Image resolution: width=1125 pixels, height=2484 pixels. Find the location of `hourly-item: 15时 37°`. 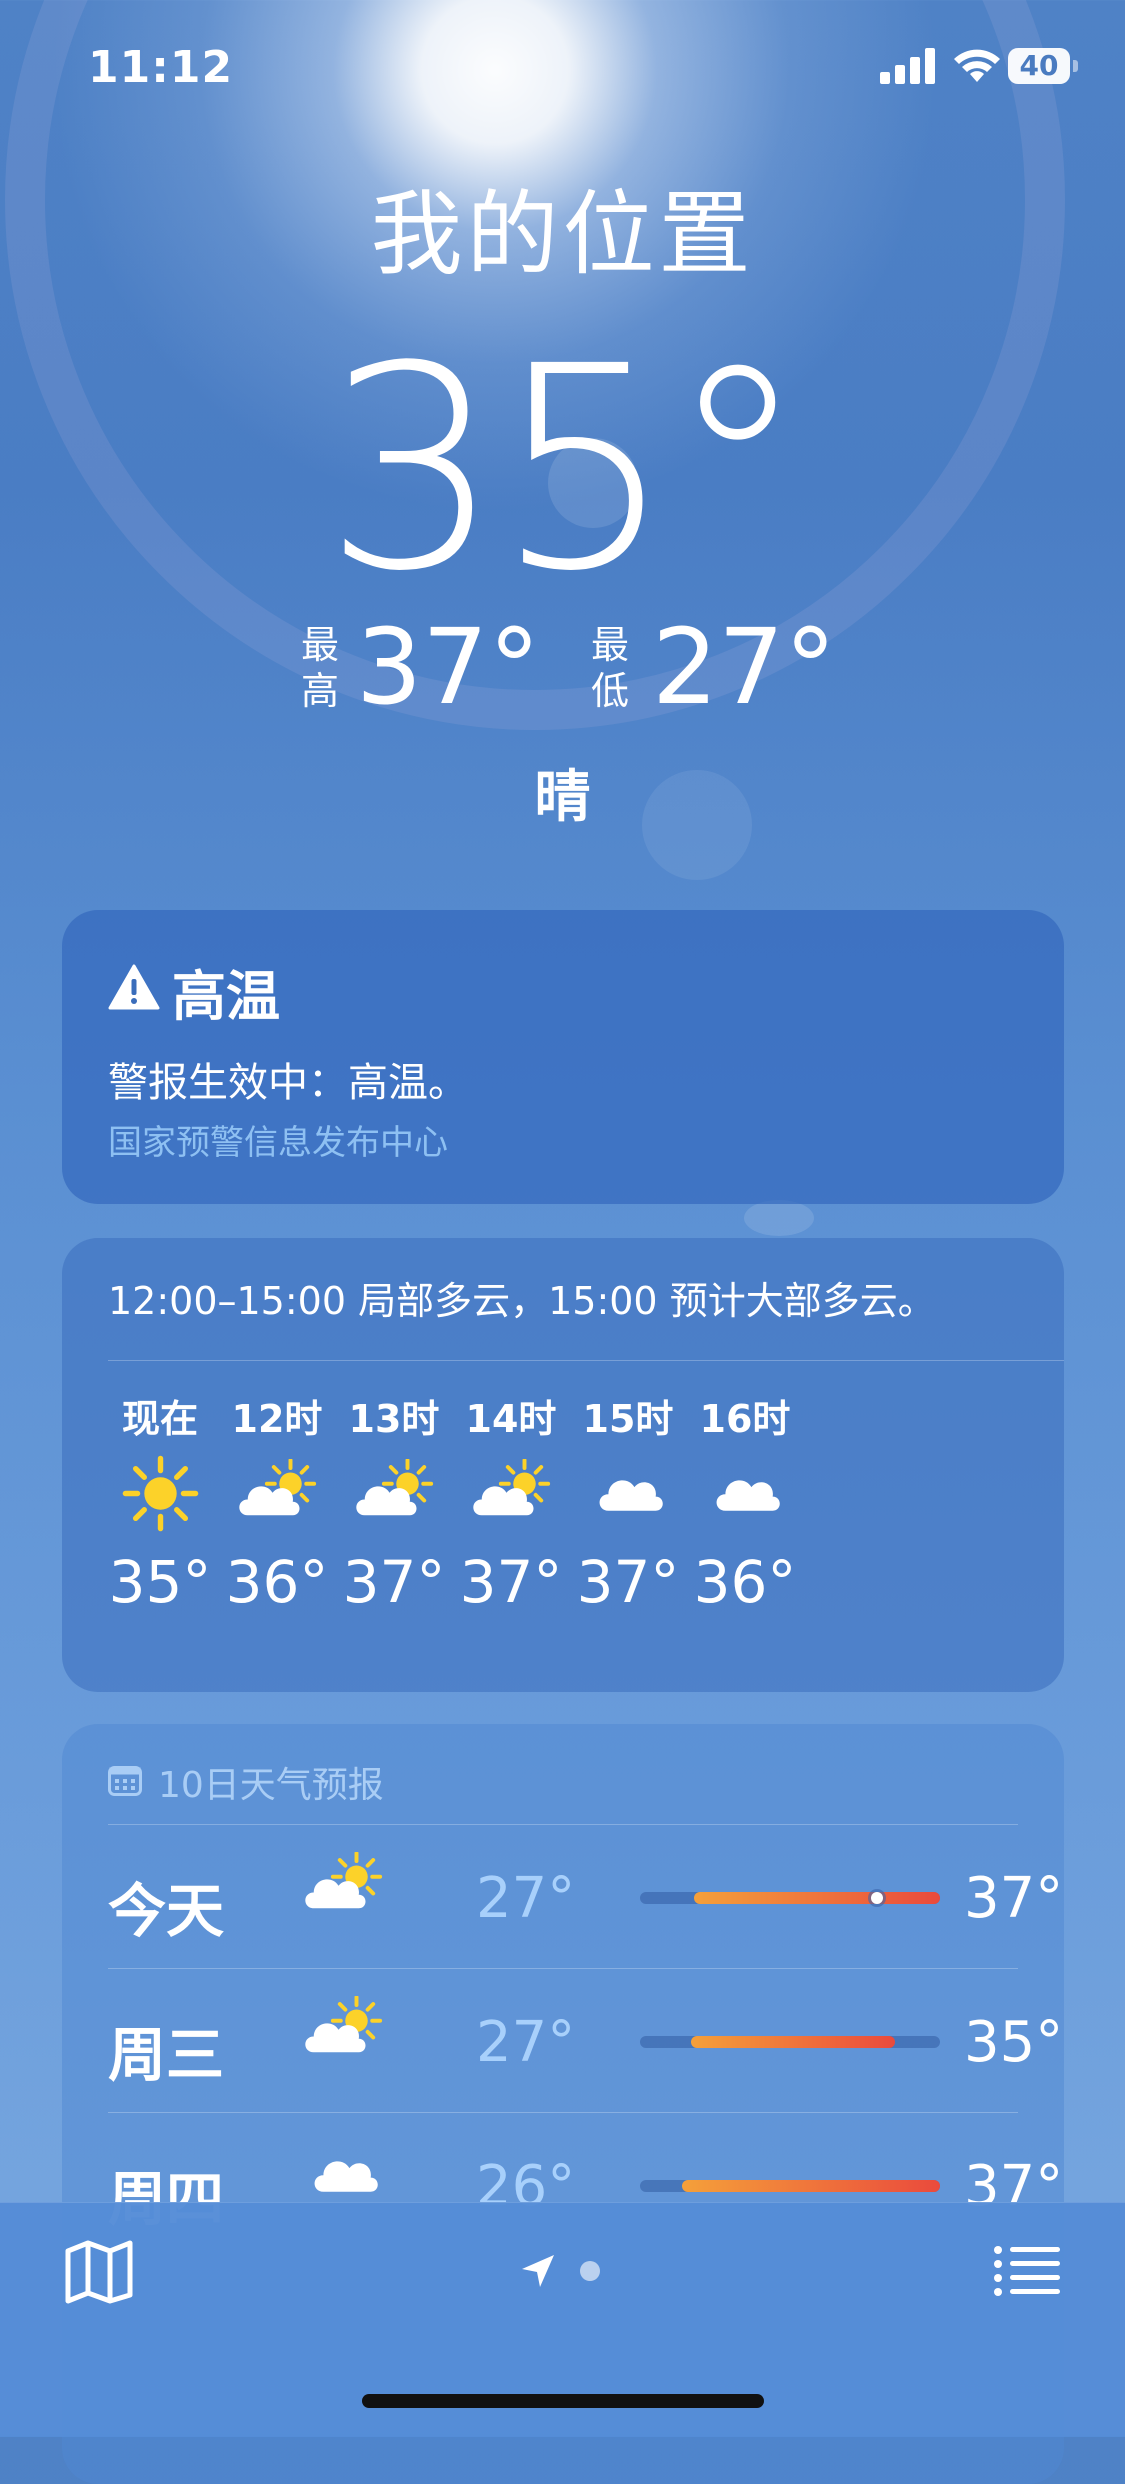

hourly-item: 15时 37° is located at coordinates (628, 1502).